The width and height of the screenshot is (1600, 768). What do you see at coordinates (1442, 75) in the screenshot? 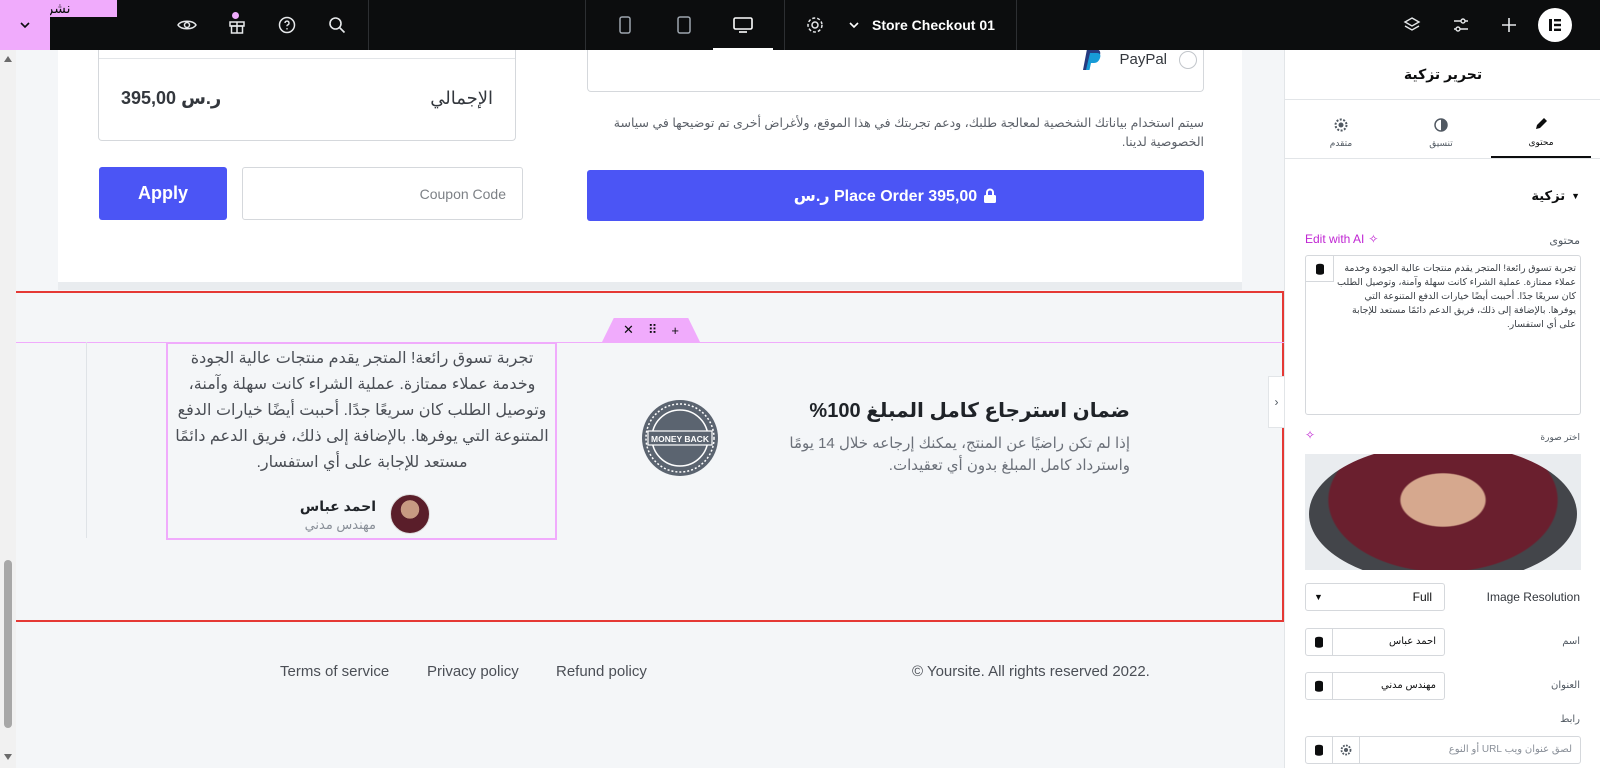
I see `panel-title: تحرير تزكية` at bounding box center [1442, 75].